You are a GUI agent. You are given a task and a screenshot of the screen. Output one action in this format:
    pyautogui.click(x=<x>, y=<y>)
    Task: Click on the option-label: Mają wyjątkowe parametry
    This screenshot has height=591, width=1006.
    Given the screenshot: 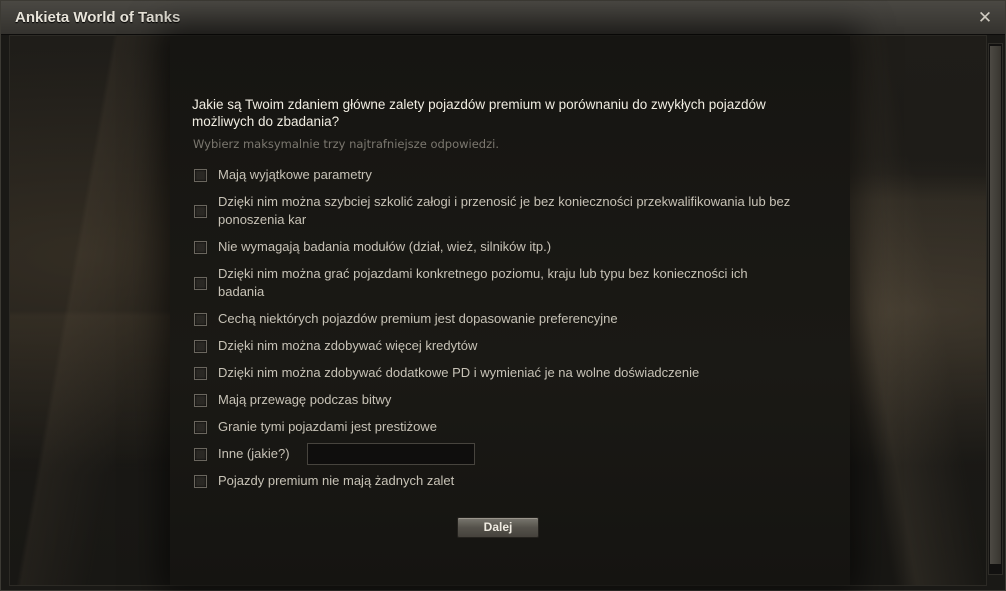 What is the action you would take?
    pyautogui.click(x=505, y=175)
    